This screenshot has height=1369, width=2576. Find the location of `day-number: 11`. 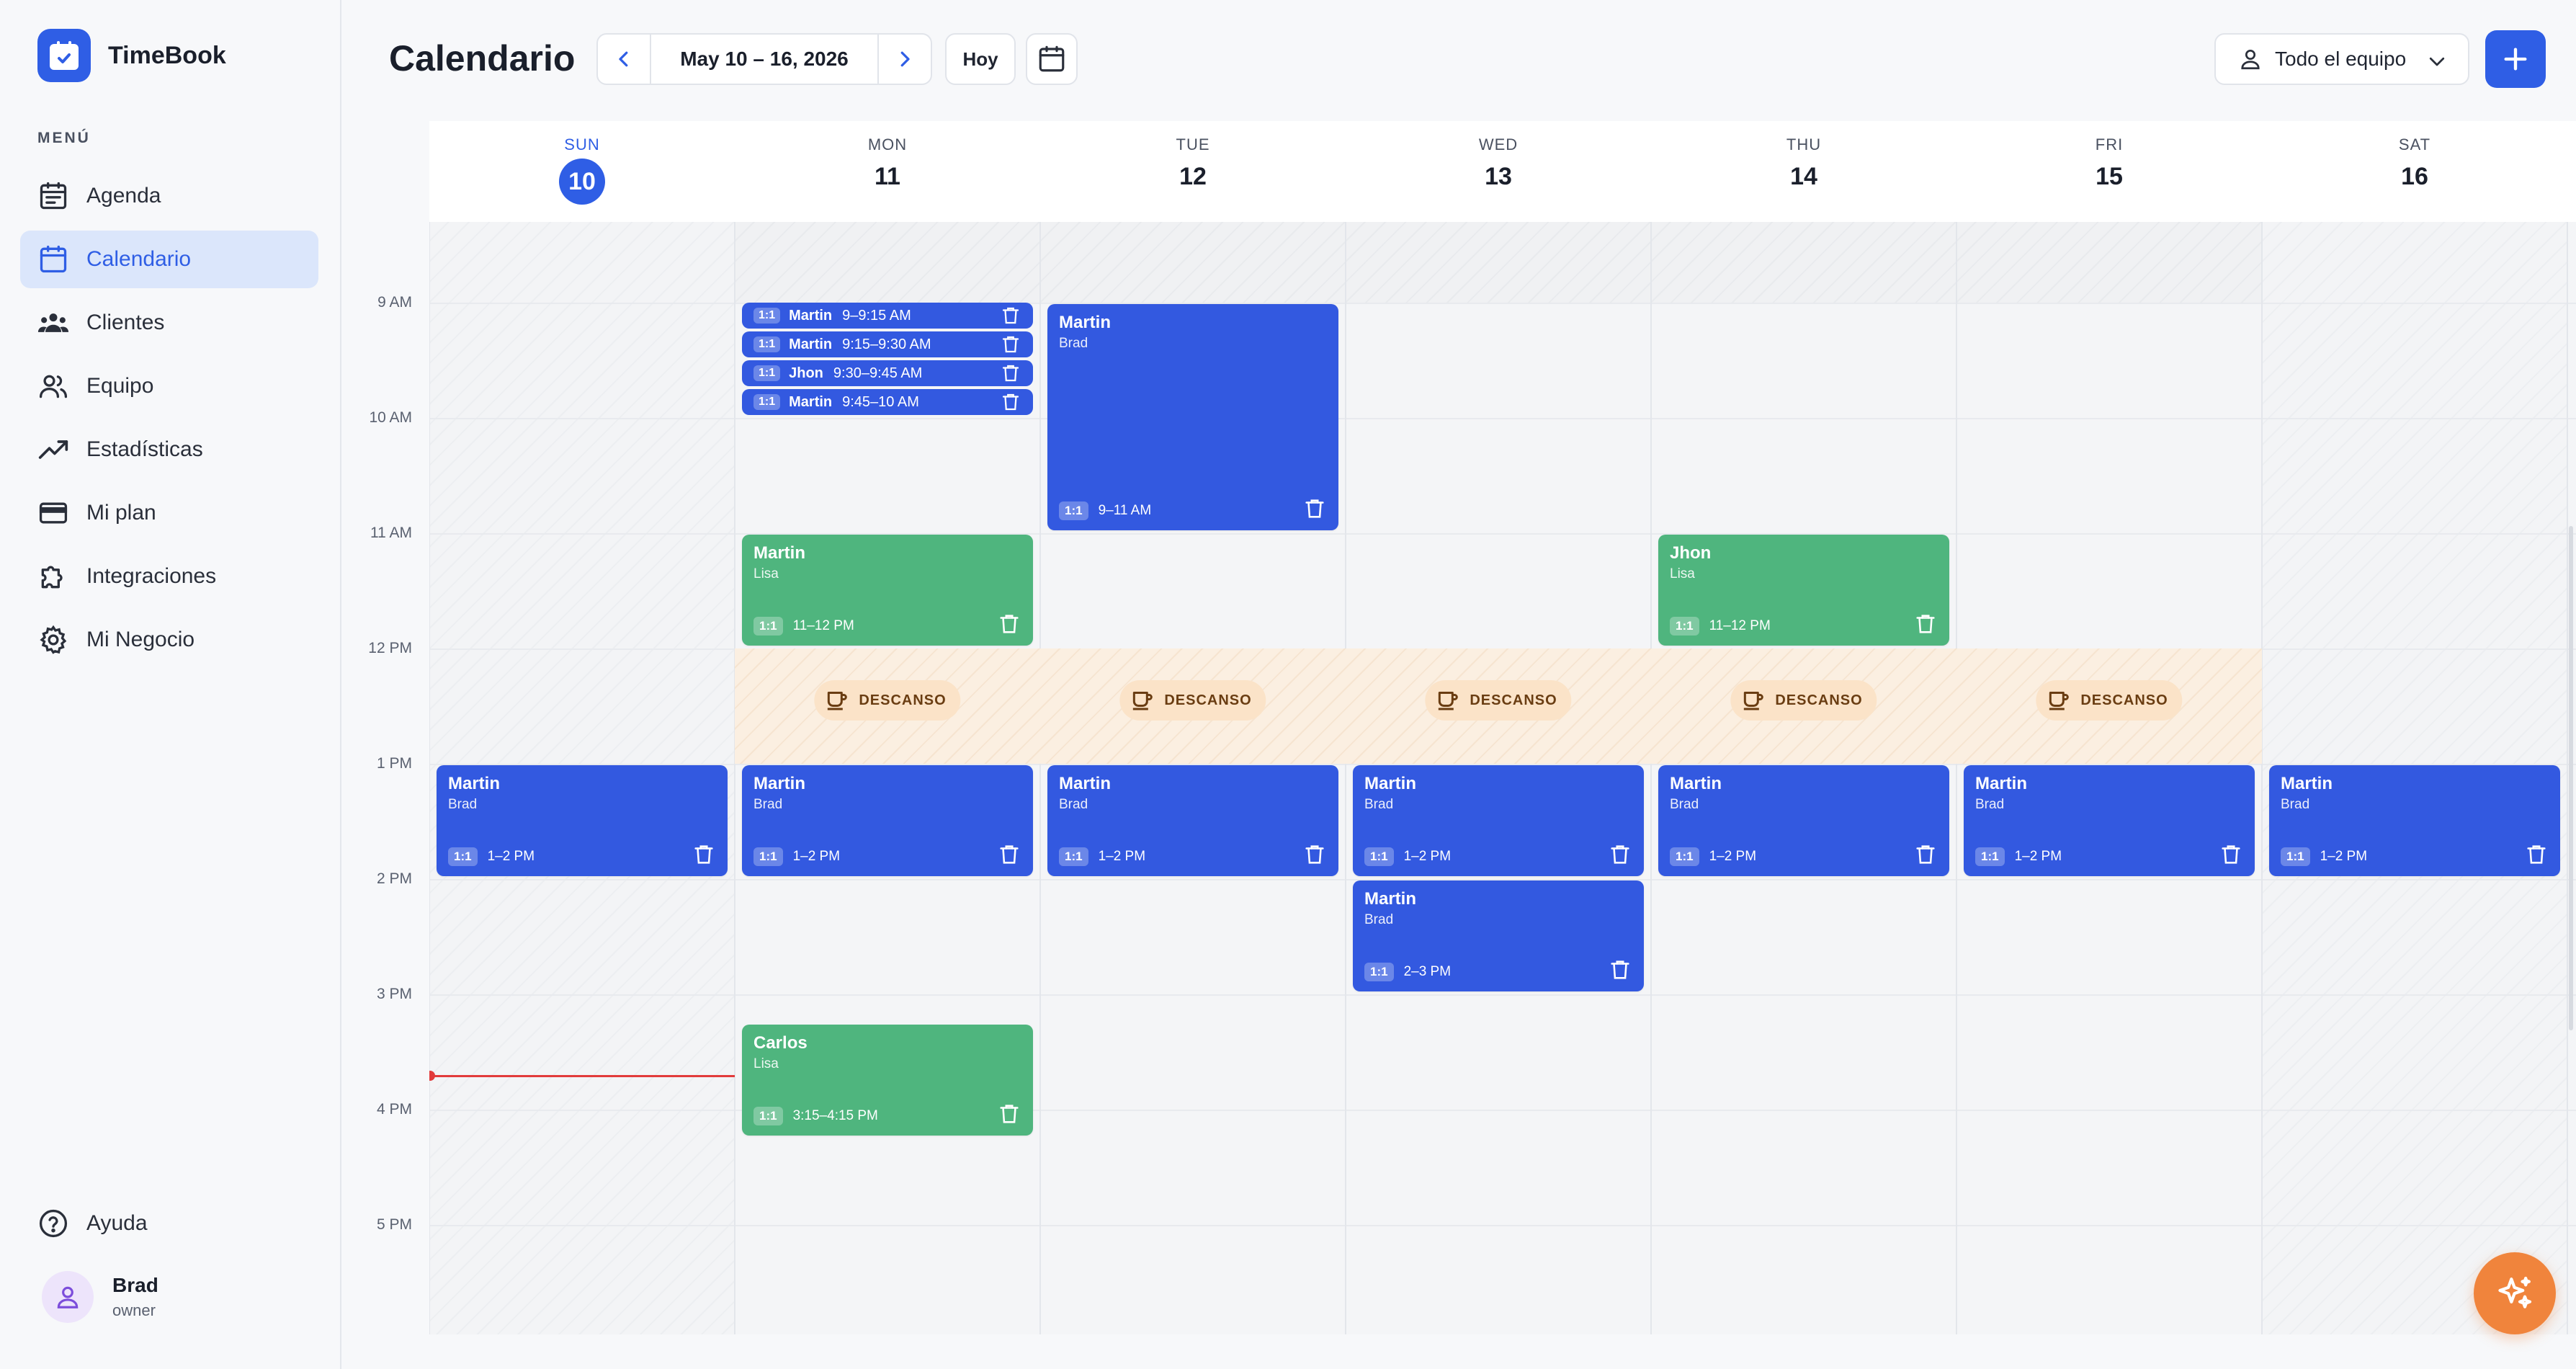

day-number: 11 is located at coordinates (888, 176).